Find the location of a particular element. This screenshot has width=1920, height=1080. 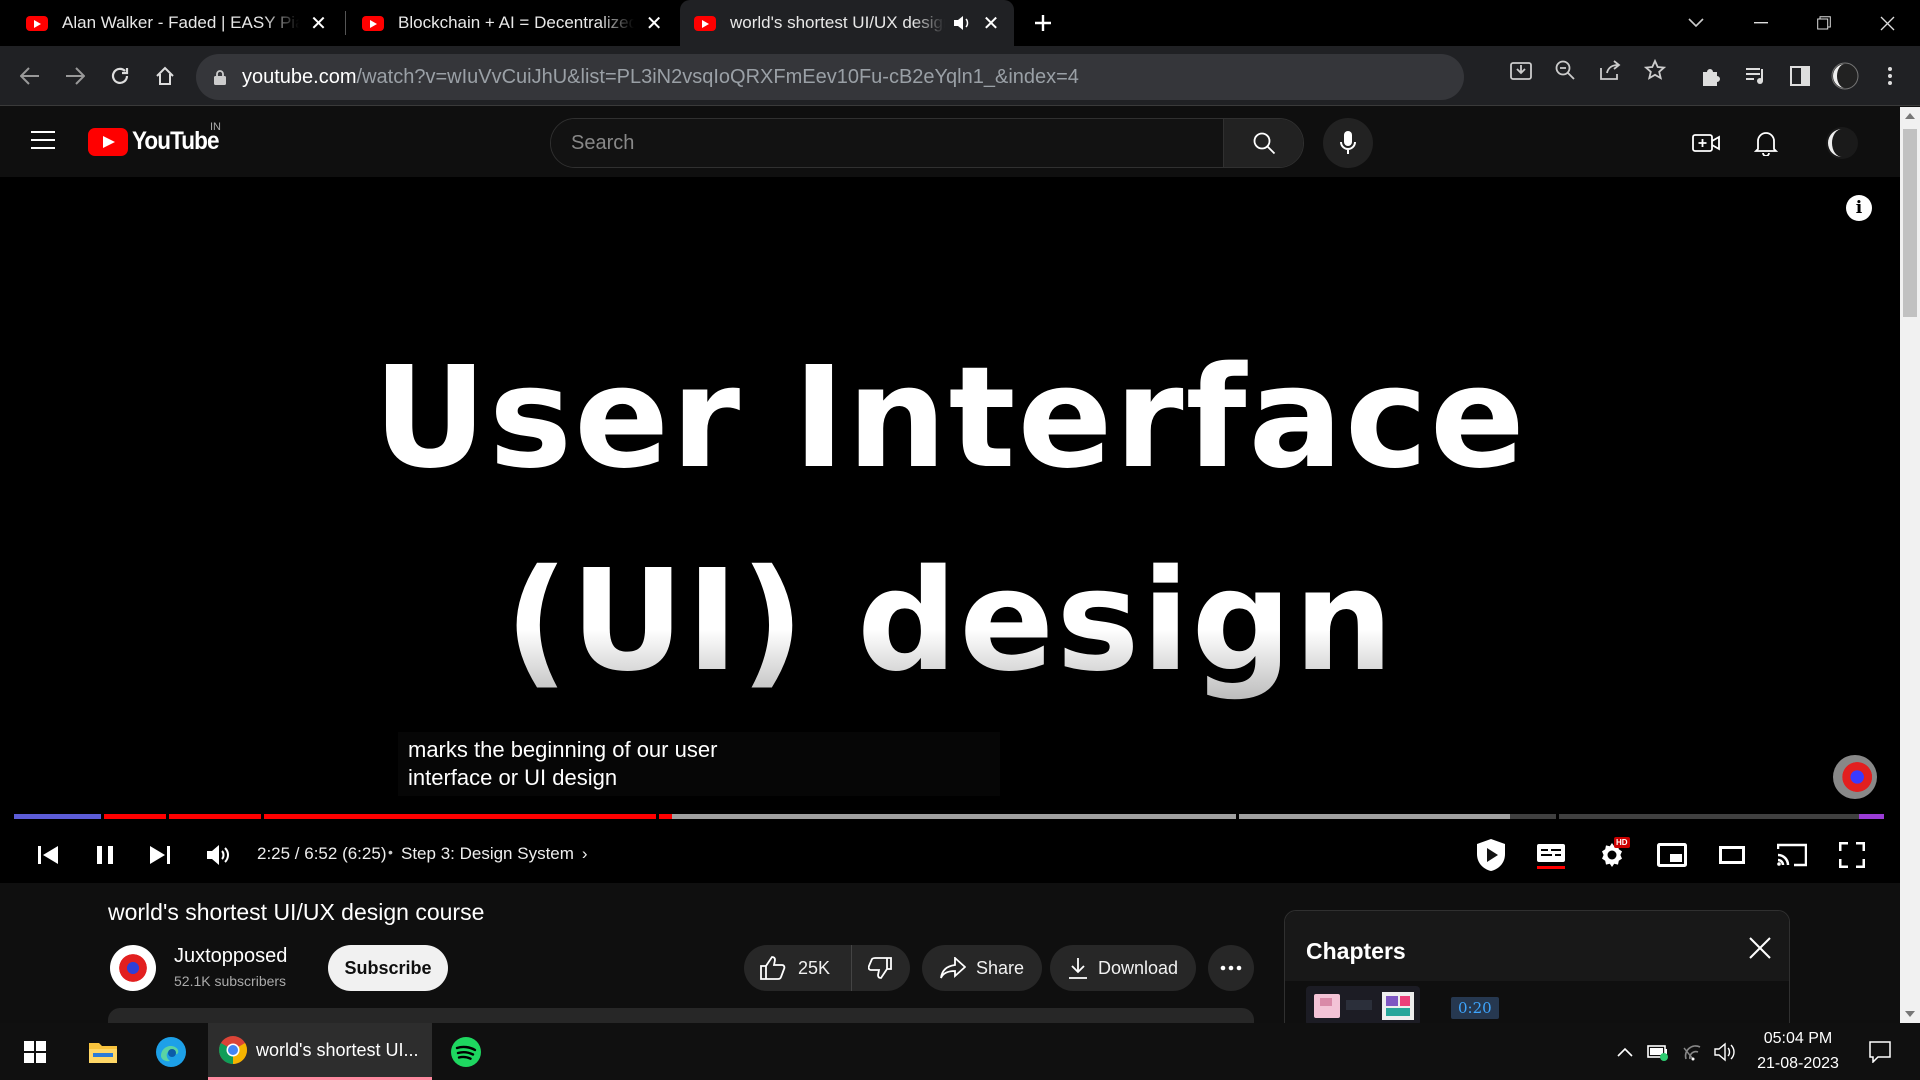

tab-title: world's shortest UI/UX design course is located at coordinates (837, 22).